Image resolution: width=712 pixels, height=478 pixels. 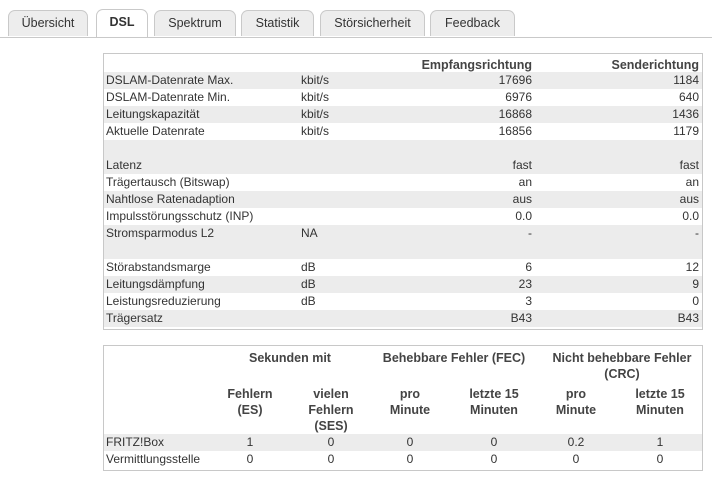 What do you see at coordinates (522, 165) in the screenshot?
I see `receive-value: fast` at bounding box center [522, 165].